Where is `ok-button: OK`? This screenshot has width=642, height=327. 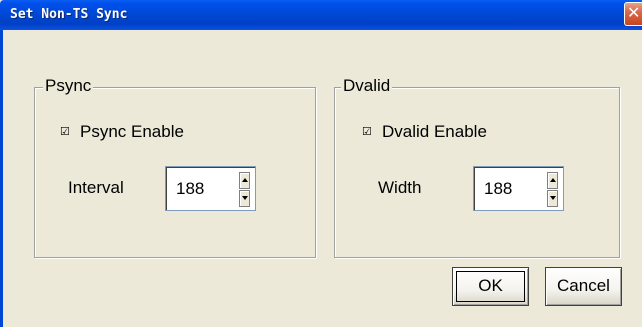 ok-button: OK is located at coordinates (490, 286).